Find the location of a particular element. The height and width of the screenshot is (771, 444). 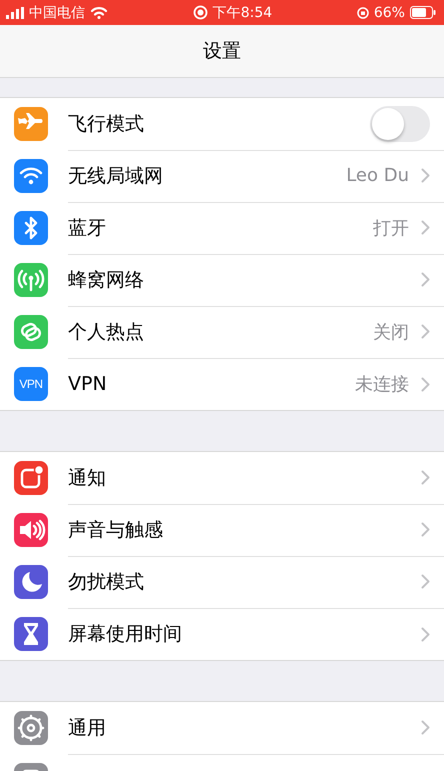

setting-label: 通用 is located at coordinates (87, 728).